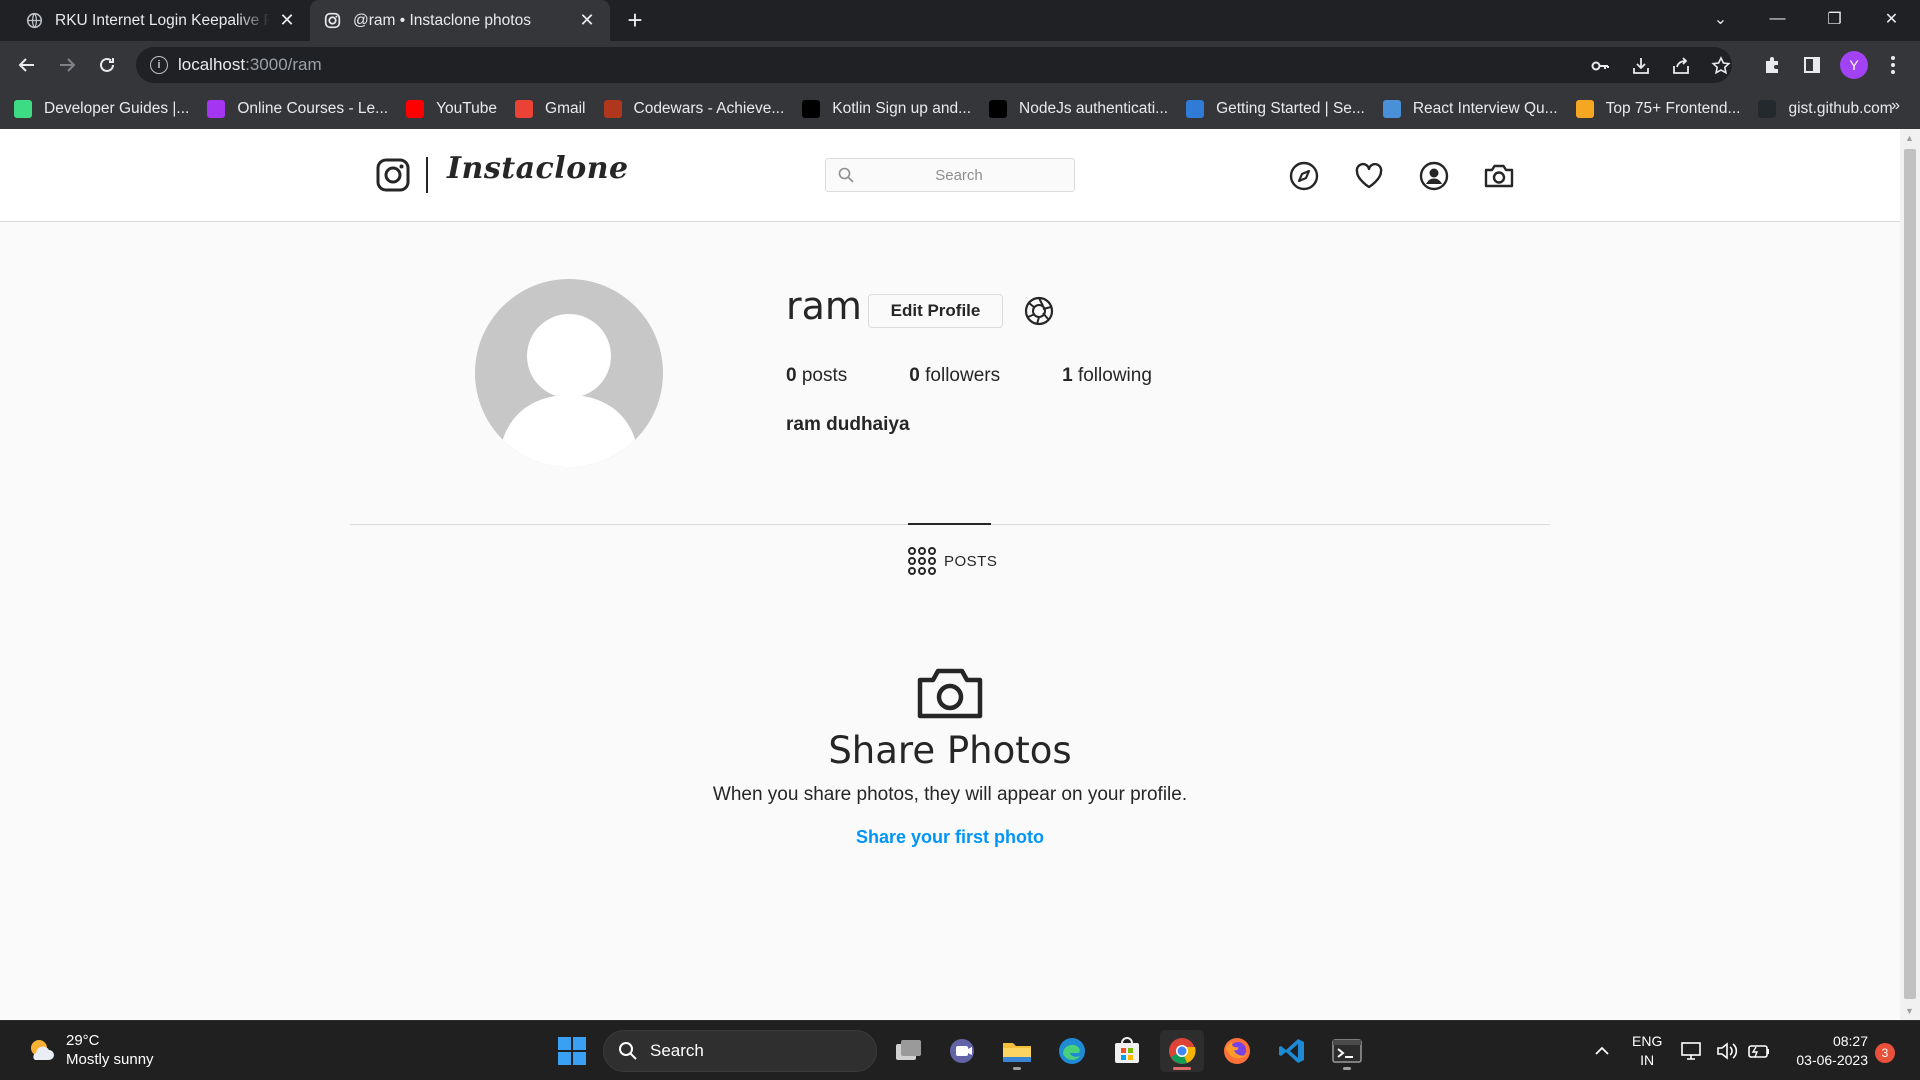 This screenshot has width=1920, height=1080. I want to click on page-scrollbar: ▲ ▼, so click(1910, 574).